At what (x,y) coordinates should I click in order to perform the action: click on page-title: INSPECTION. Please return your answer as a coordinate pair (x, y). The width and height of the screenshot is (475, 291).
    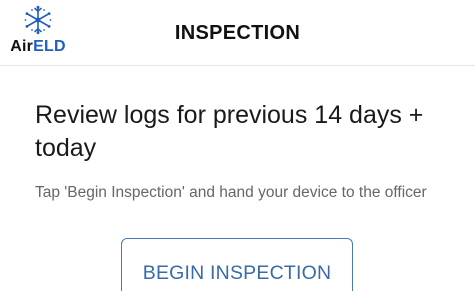
    Looking at the image, I should click on (237, 33).